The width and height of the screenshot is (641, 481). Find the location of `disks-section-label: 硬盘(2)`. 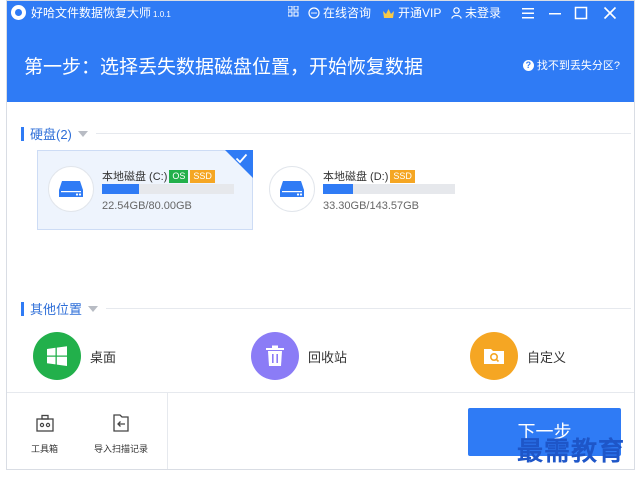

disks-section-label: 硬盘(2) is located at coordinates (51, 134).